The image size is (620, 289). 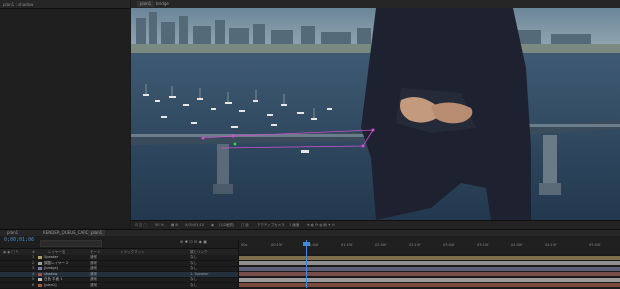 I want to click on tab-bridge: bridge, so click(x=162, y=4).